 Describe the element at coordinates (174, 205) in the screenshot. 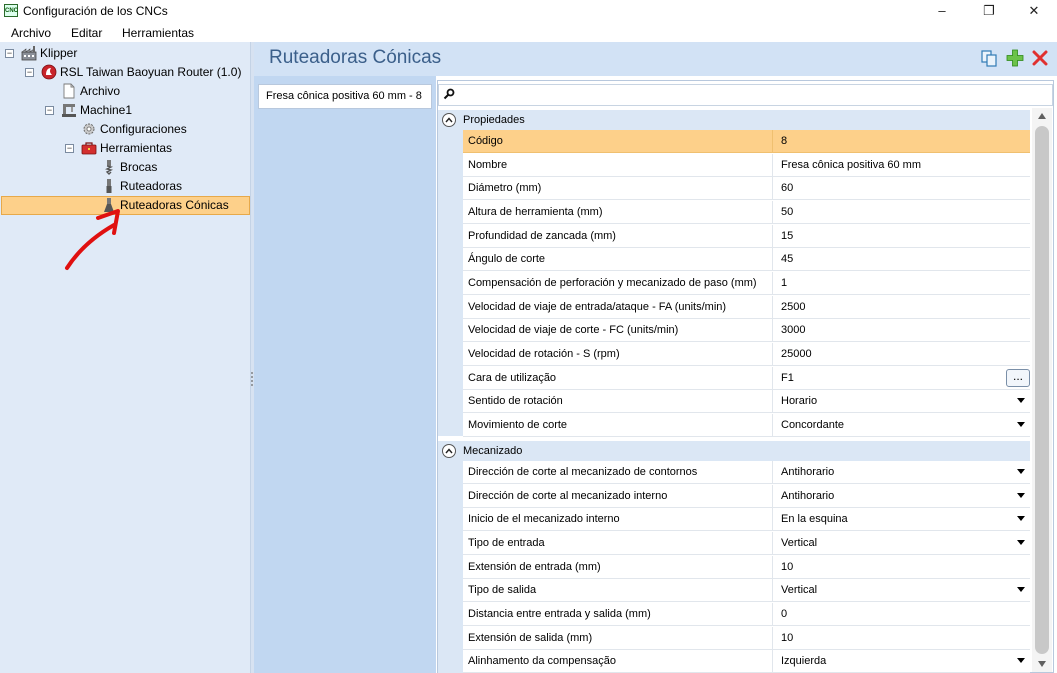

I see `tree-item-ruteadoras-conicas: Ruteadoras Cónicas` at that location.